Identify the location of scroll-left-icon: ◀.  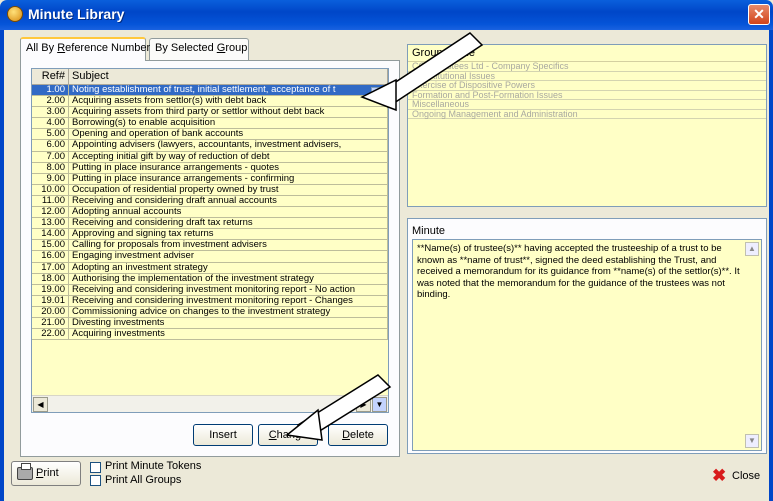
(40, 404).